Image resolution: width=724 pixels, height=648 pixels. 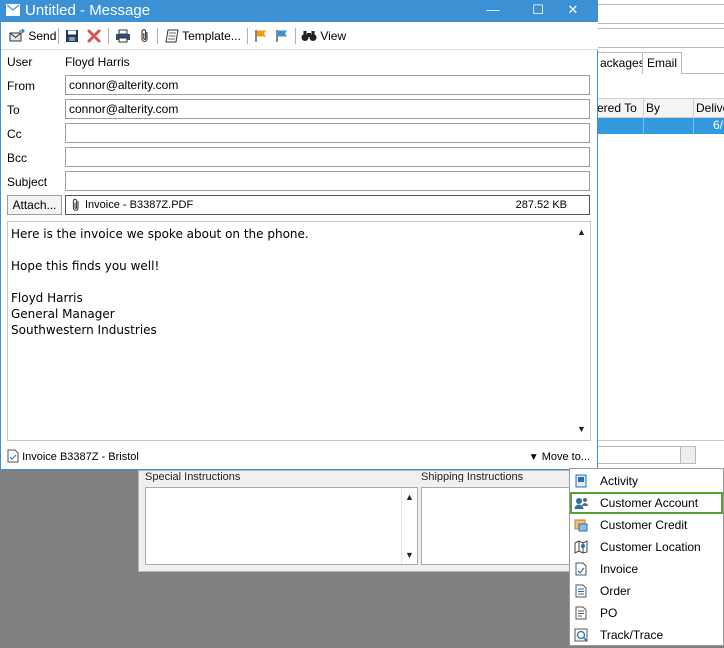 What do you see at coordinates (646, 635) in the screenshot?
I see `menu-item-track-trace: Track/Trace` at bounding box center [646, 635].